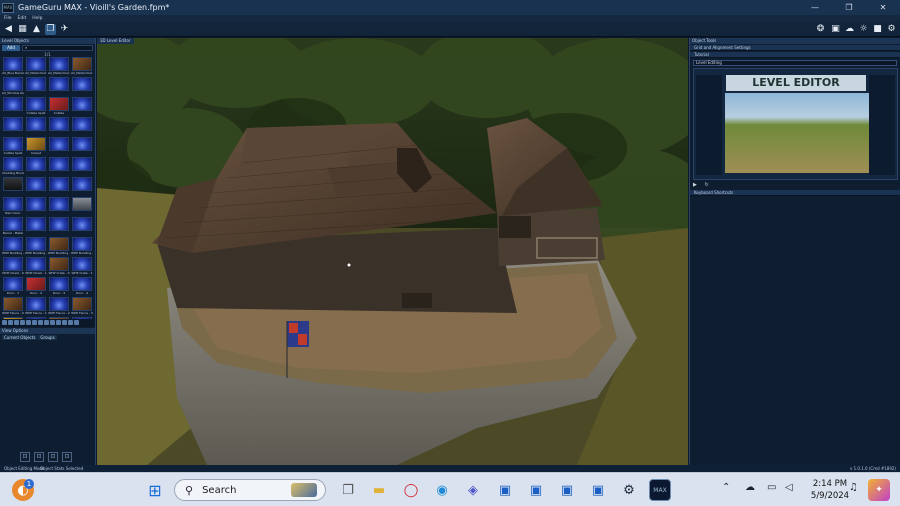 The height and width of the screenshot is (506, 900). I want to click on close-button: ✕, so click(883, 7).